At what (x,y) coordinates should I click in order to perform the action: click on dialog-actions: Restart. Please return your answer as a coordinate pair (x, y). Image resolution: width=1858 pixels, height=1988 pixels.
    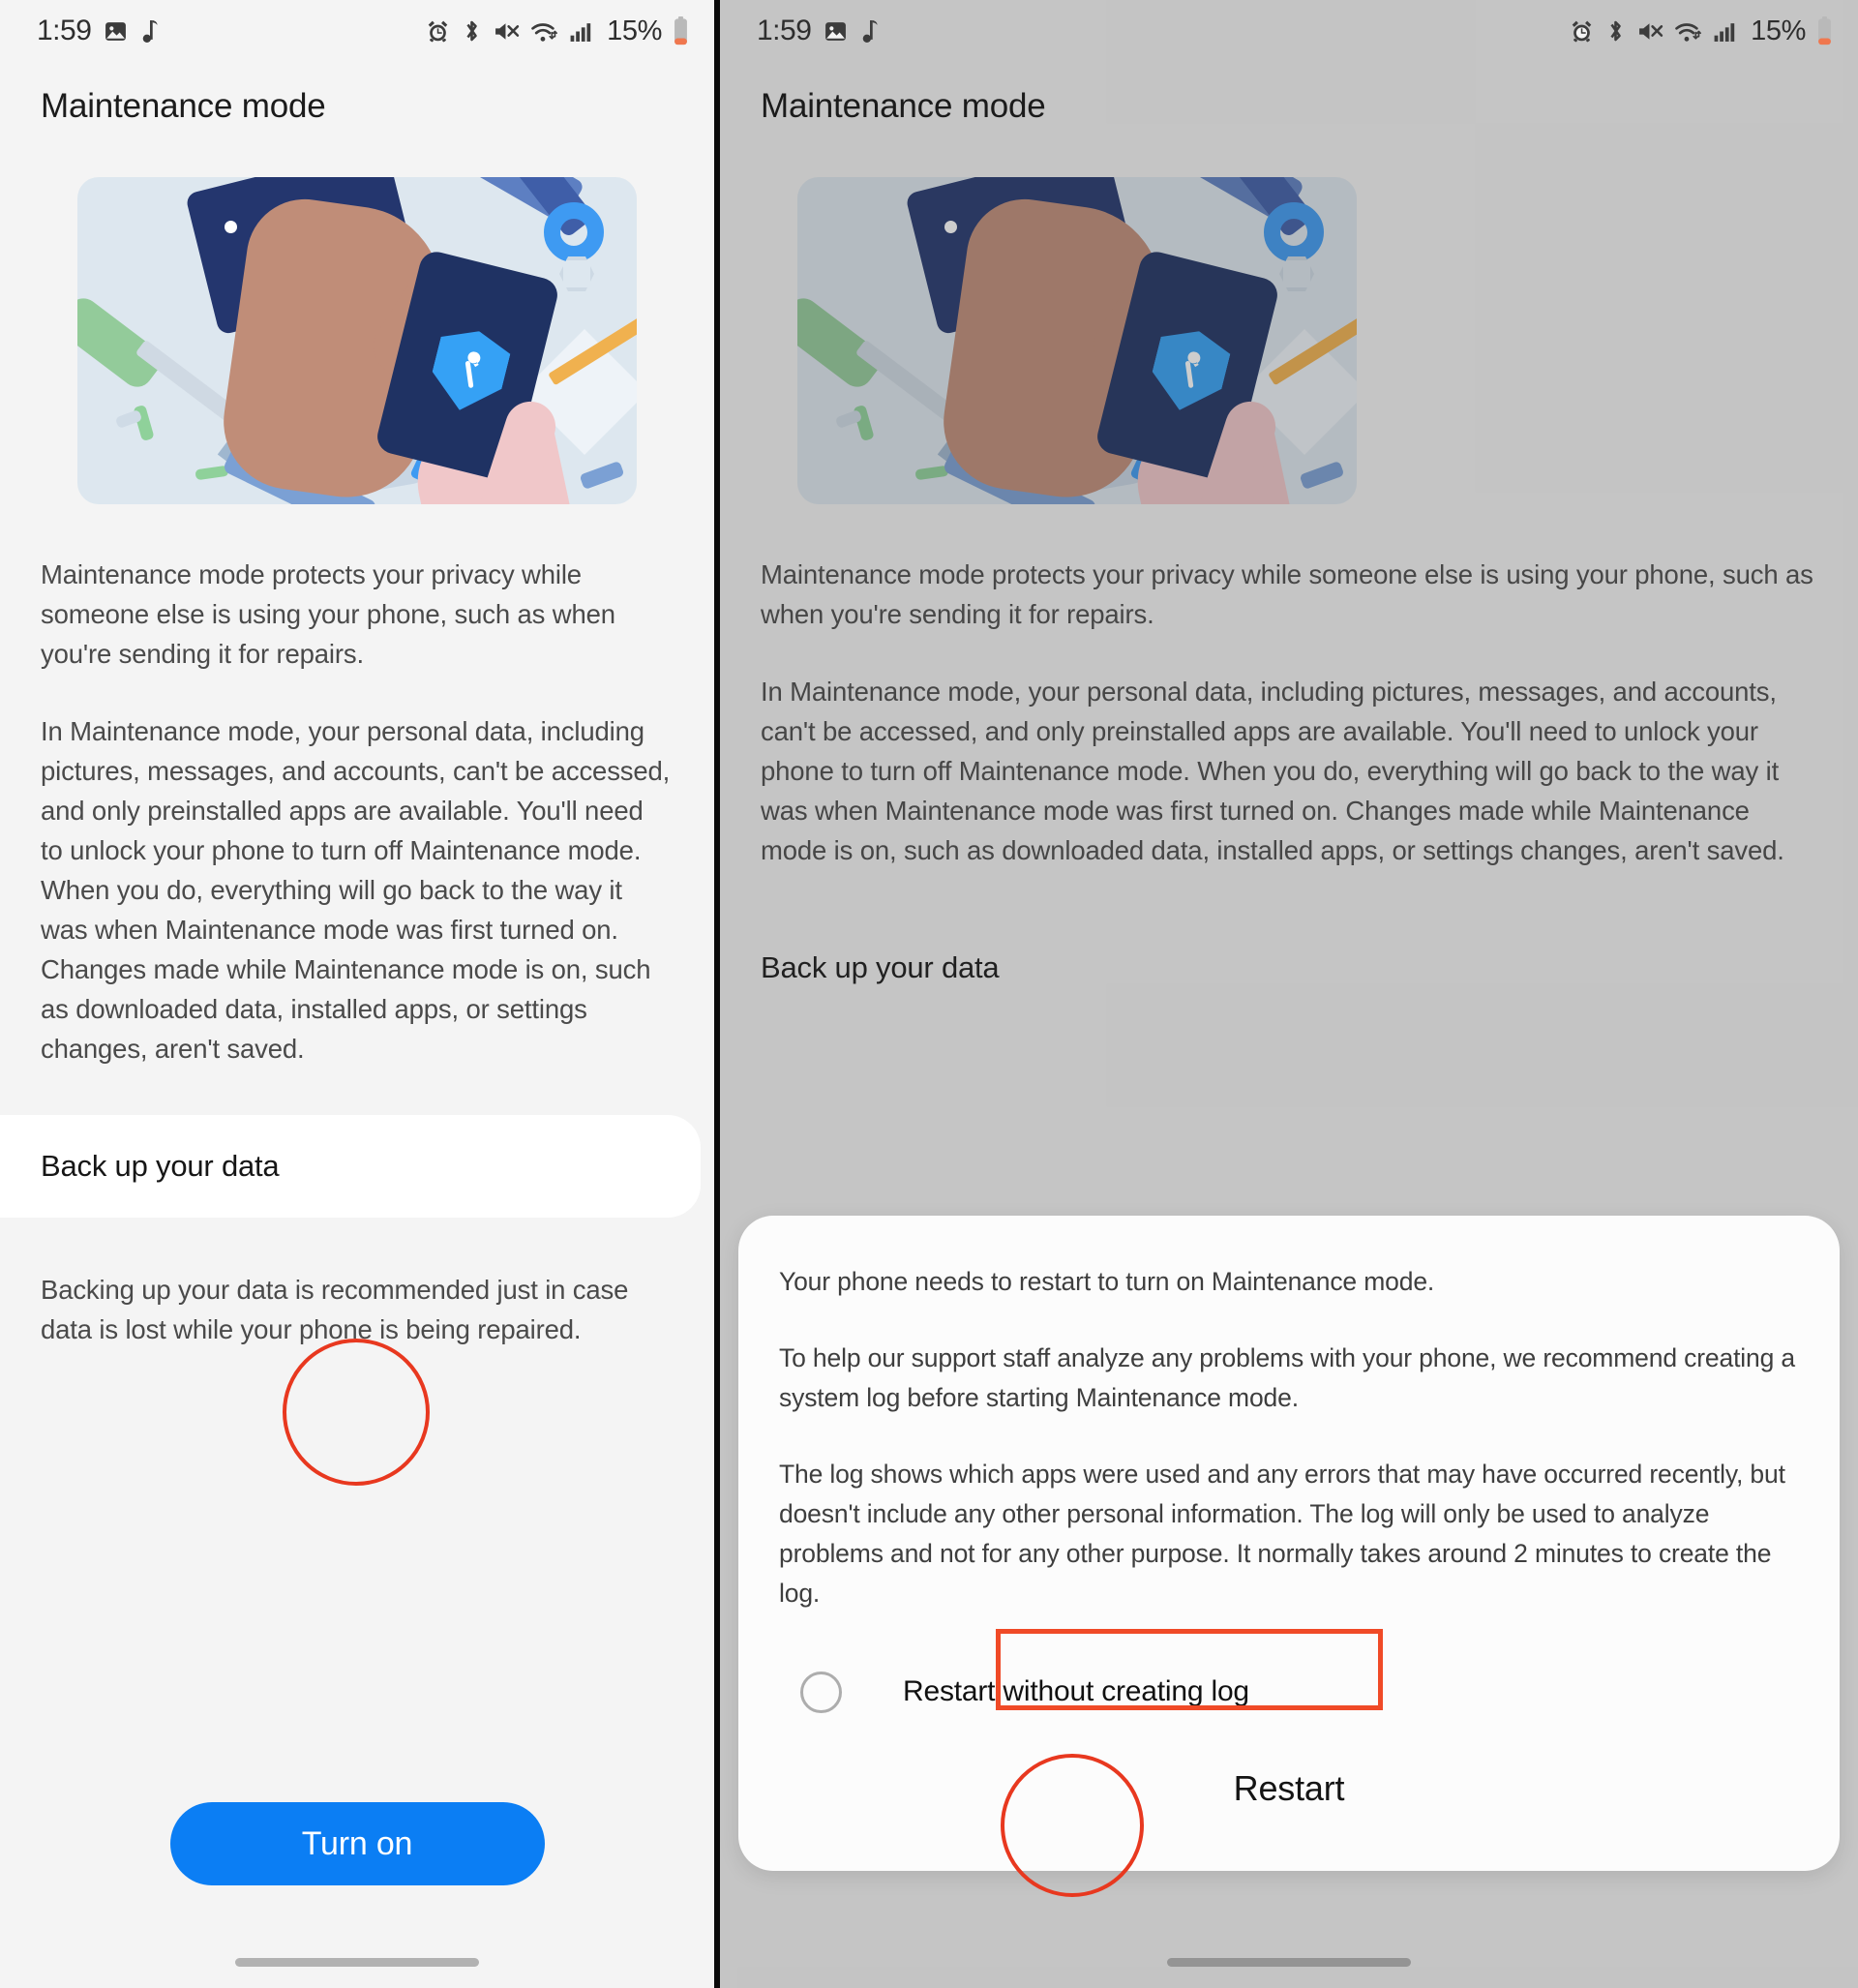
    Looking at the image, I should click on (1289, 1799).